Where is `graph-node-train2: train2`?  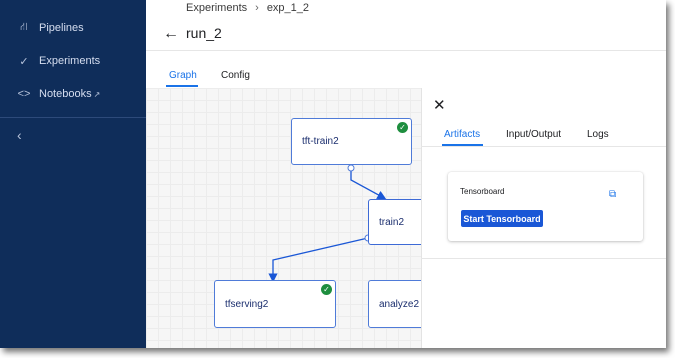 graph-node-train2: train2 is located at coordinates (398, 222).